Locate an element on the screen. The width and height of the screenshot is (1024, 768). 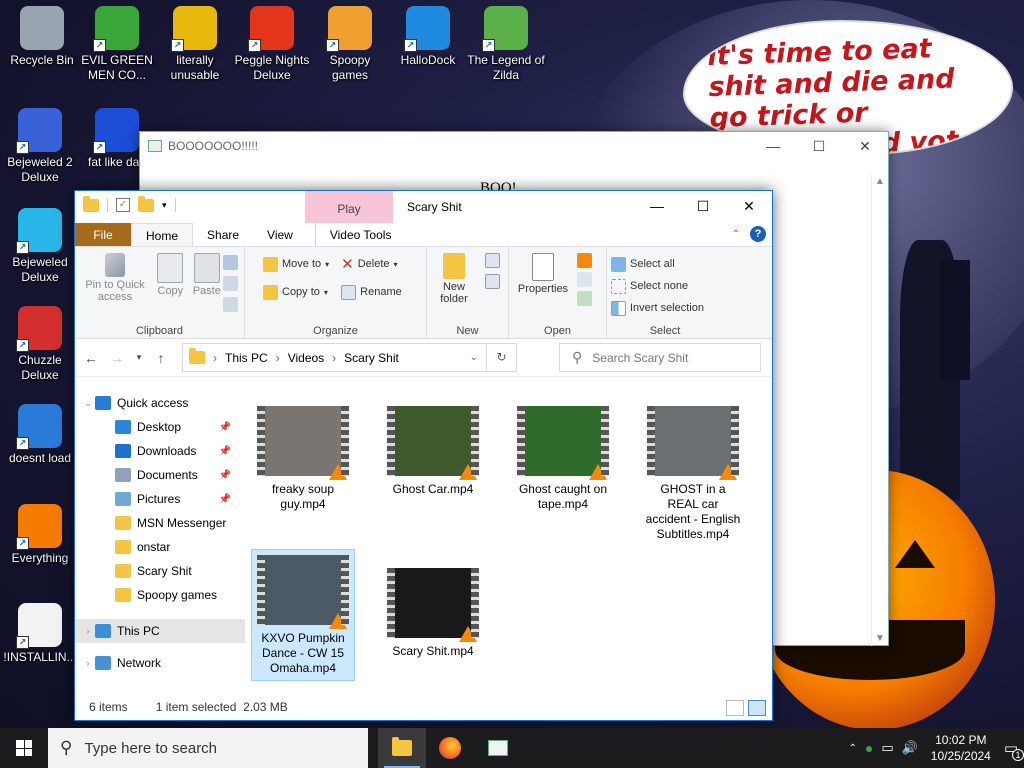
select-none-button: Select none is located at coordinates (665, 286).